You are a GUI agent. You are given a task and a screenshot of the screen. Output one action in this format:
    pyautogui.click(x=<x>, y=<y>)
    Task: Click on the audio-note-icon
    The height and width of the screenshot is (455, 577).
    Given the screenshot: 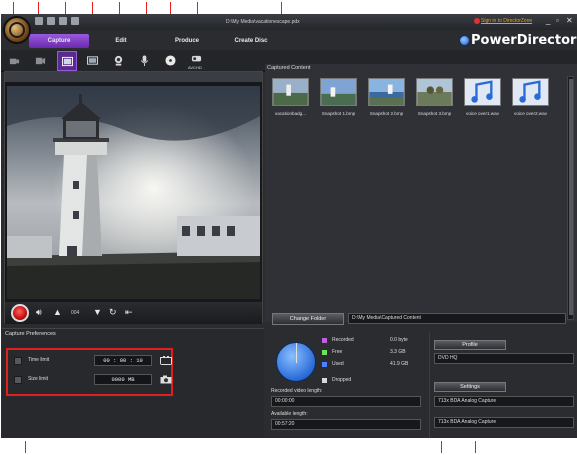 What is the action you would take?
    pyautogui.click(x=482, y=92)
    